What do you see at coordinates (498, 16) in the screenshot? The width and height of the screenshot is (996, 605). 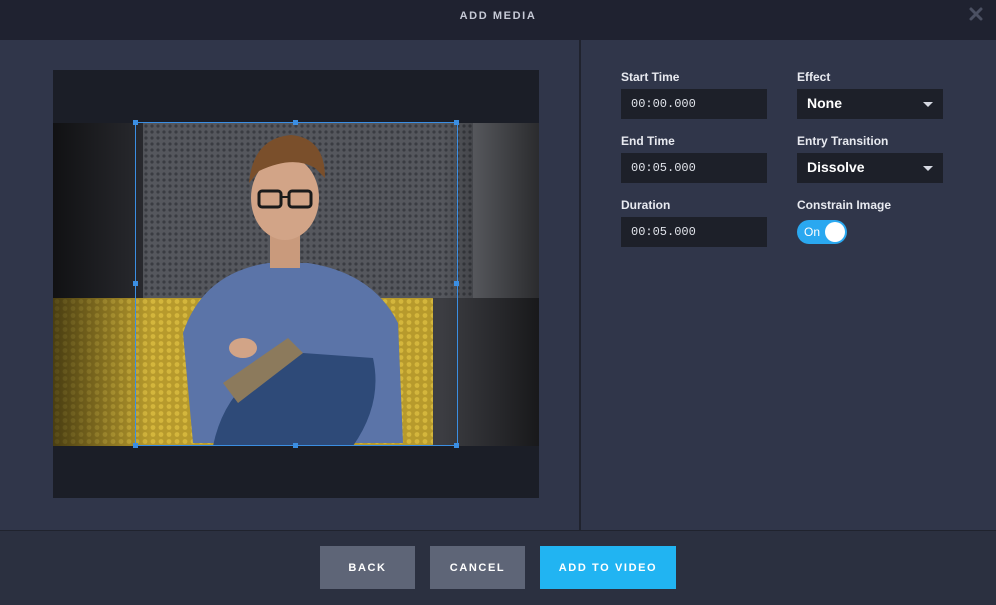 I see `dialog-title: ADD MEDIA` at bounding box center [498, 16].